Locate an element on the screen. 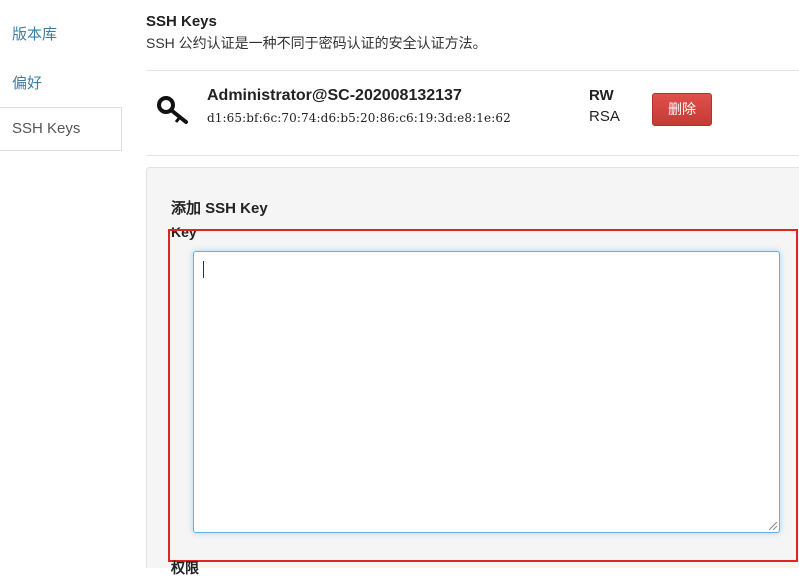 The height and width of the screenshot is (578, 799). key-icon is located at coordinates (172, 110).